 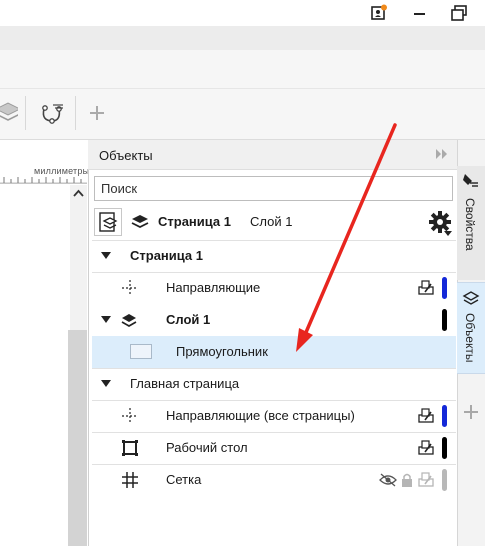 What do you see at coordinates (35, 365) in the screenshot?
I see `drawing-canvas` at bounding box center [35, 365].